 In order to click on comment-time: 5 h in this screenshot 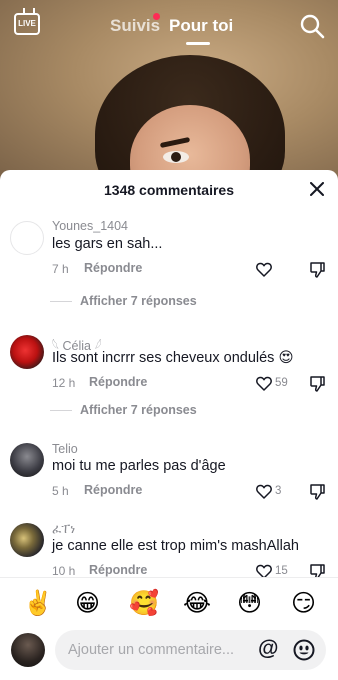, I will do `click(60, 491)`.